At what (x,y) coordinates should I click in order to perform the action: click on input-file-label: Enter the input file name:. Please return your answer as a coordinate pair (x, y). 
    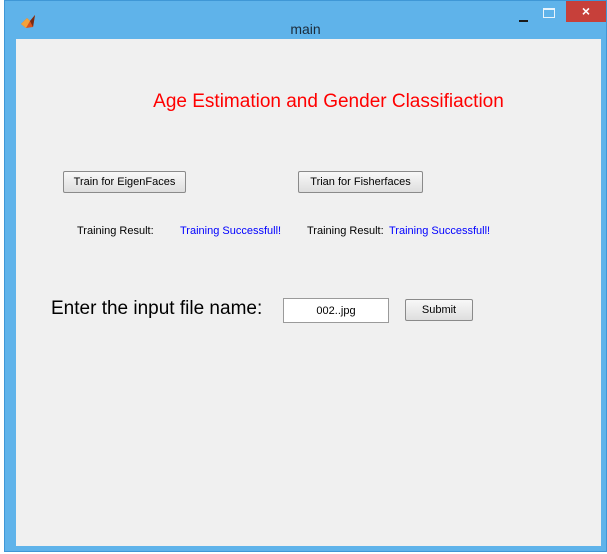
    Looking at the image, I should click on (157, 308).